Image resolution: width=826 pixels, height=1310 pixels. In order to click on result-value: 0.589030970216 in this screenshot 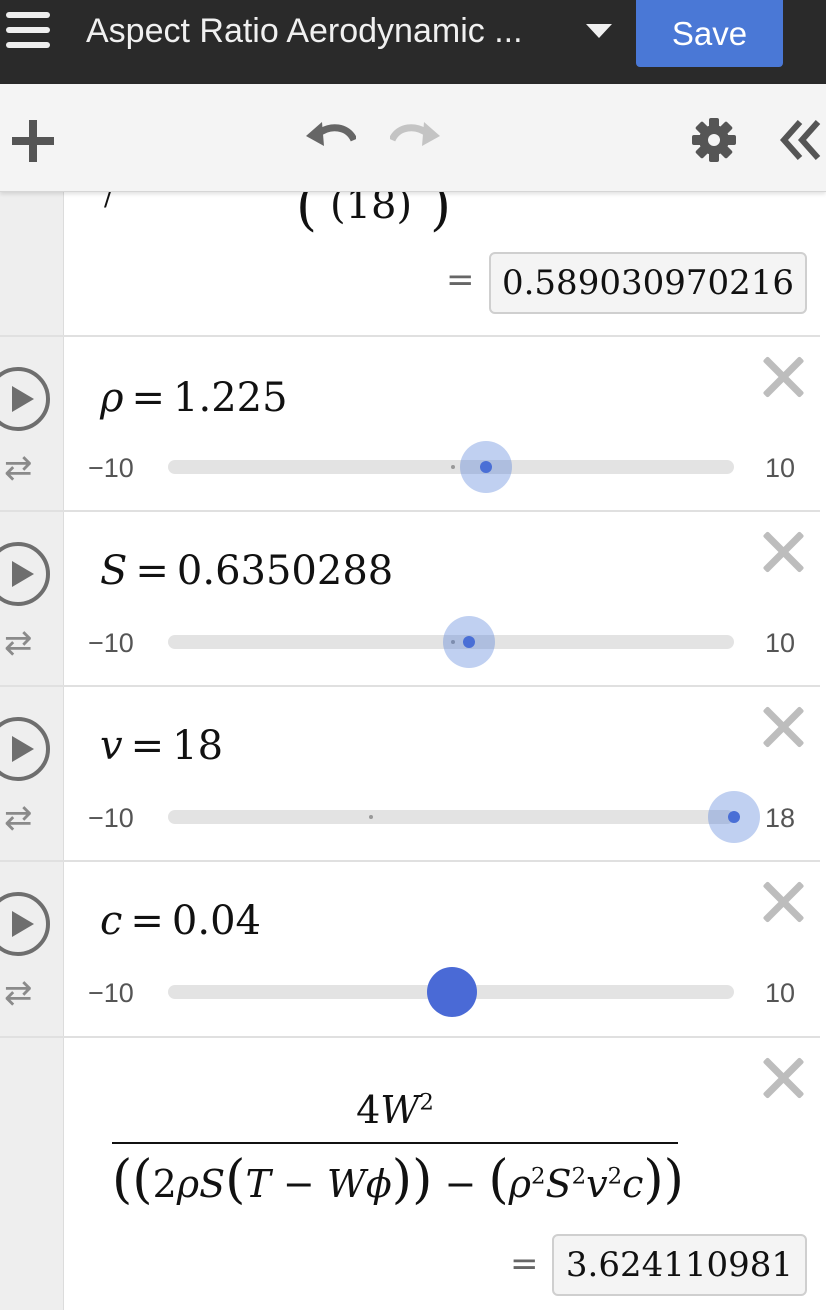, I will do `click(648, 283)`.